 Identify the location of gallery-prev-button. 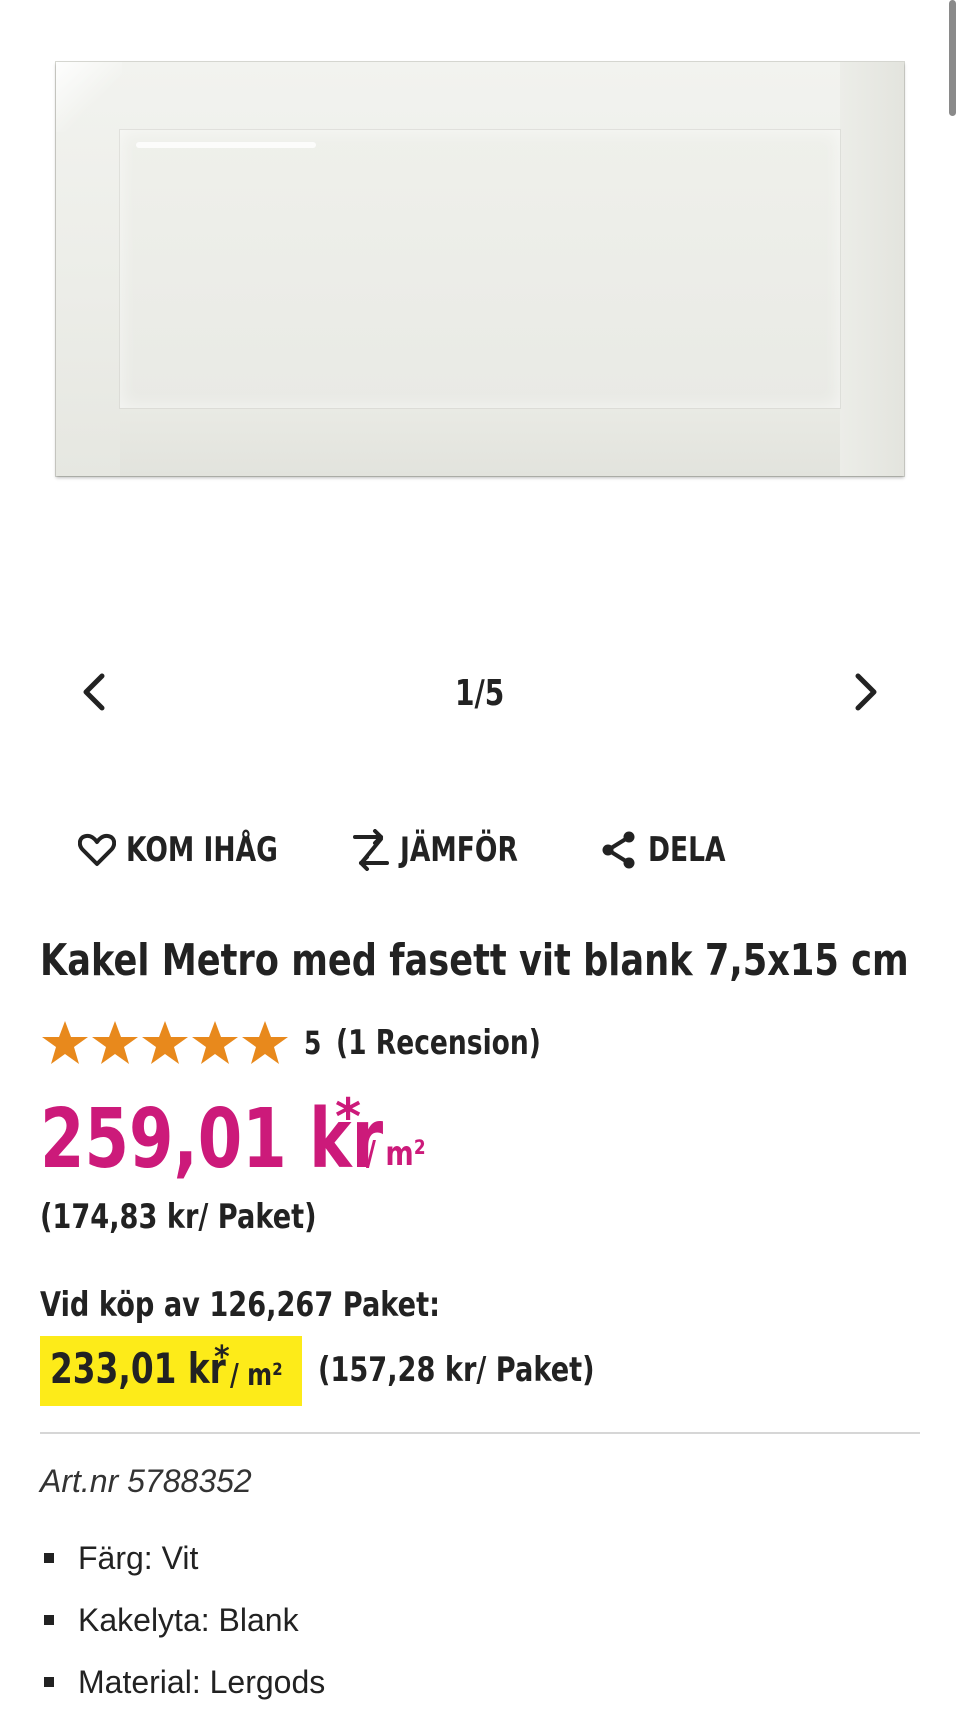
(94, 692).